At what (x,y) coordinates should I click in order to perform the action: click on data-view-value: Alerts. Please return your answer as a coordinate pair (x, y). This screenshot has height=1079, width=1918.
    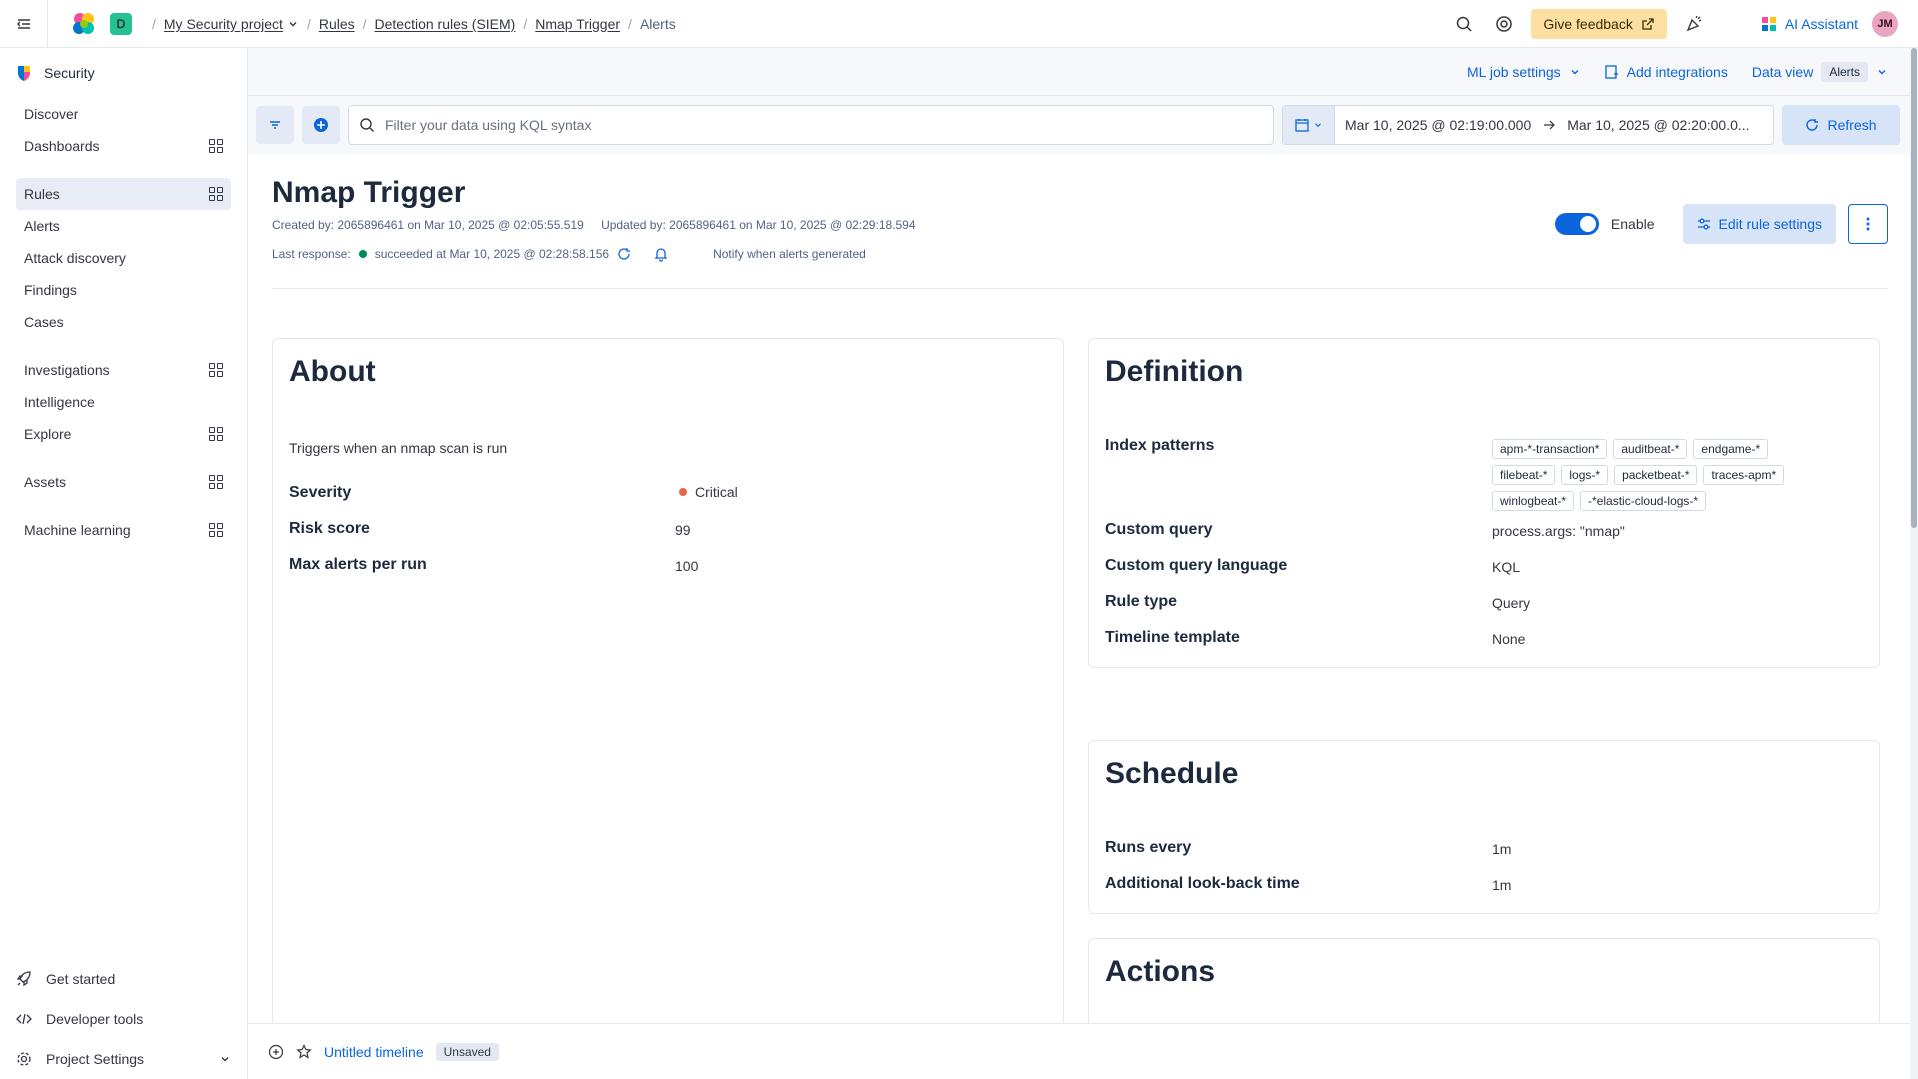
    Looking at the image, I should click on (1844, 71).